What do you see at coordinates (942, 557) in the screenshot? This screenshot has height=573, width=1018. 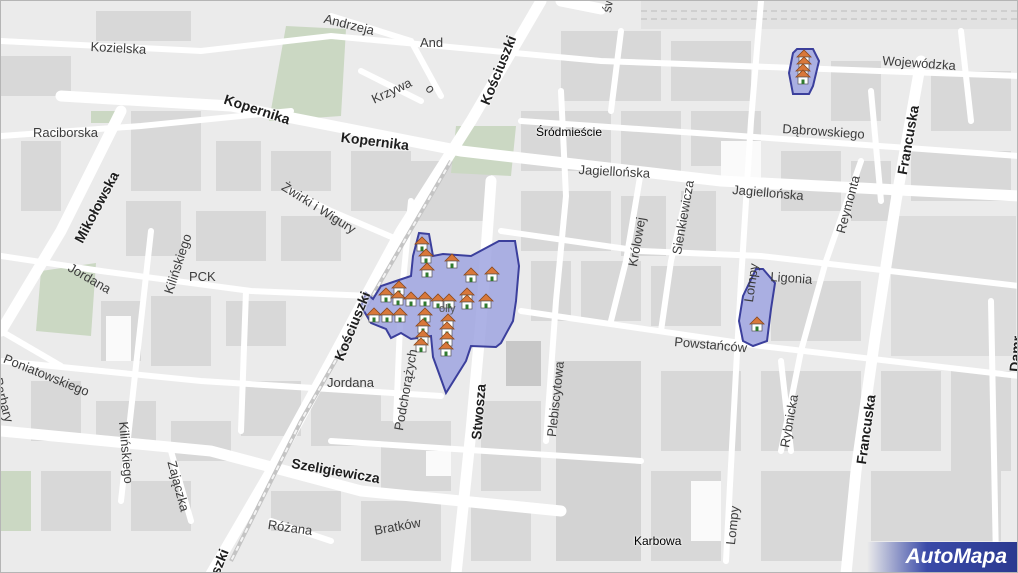 I see `brand-logo: AutoMapa` at bounding box center [942, 557].